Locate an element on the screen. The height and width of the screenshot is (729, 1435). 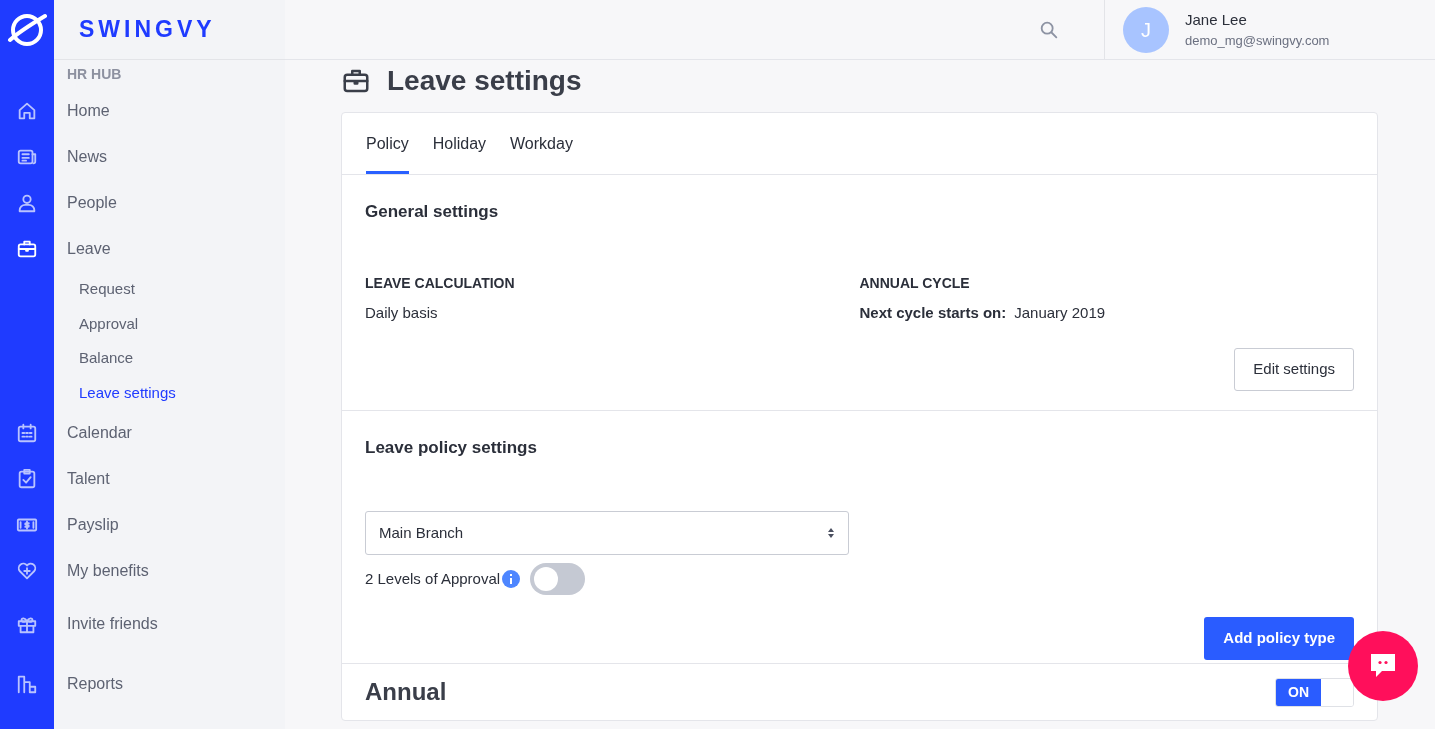
sidebar-item: Payslip is located at coordinates (93, 525).